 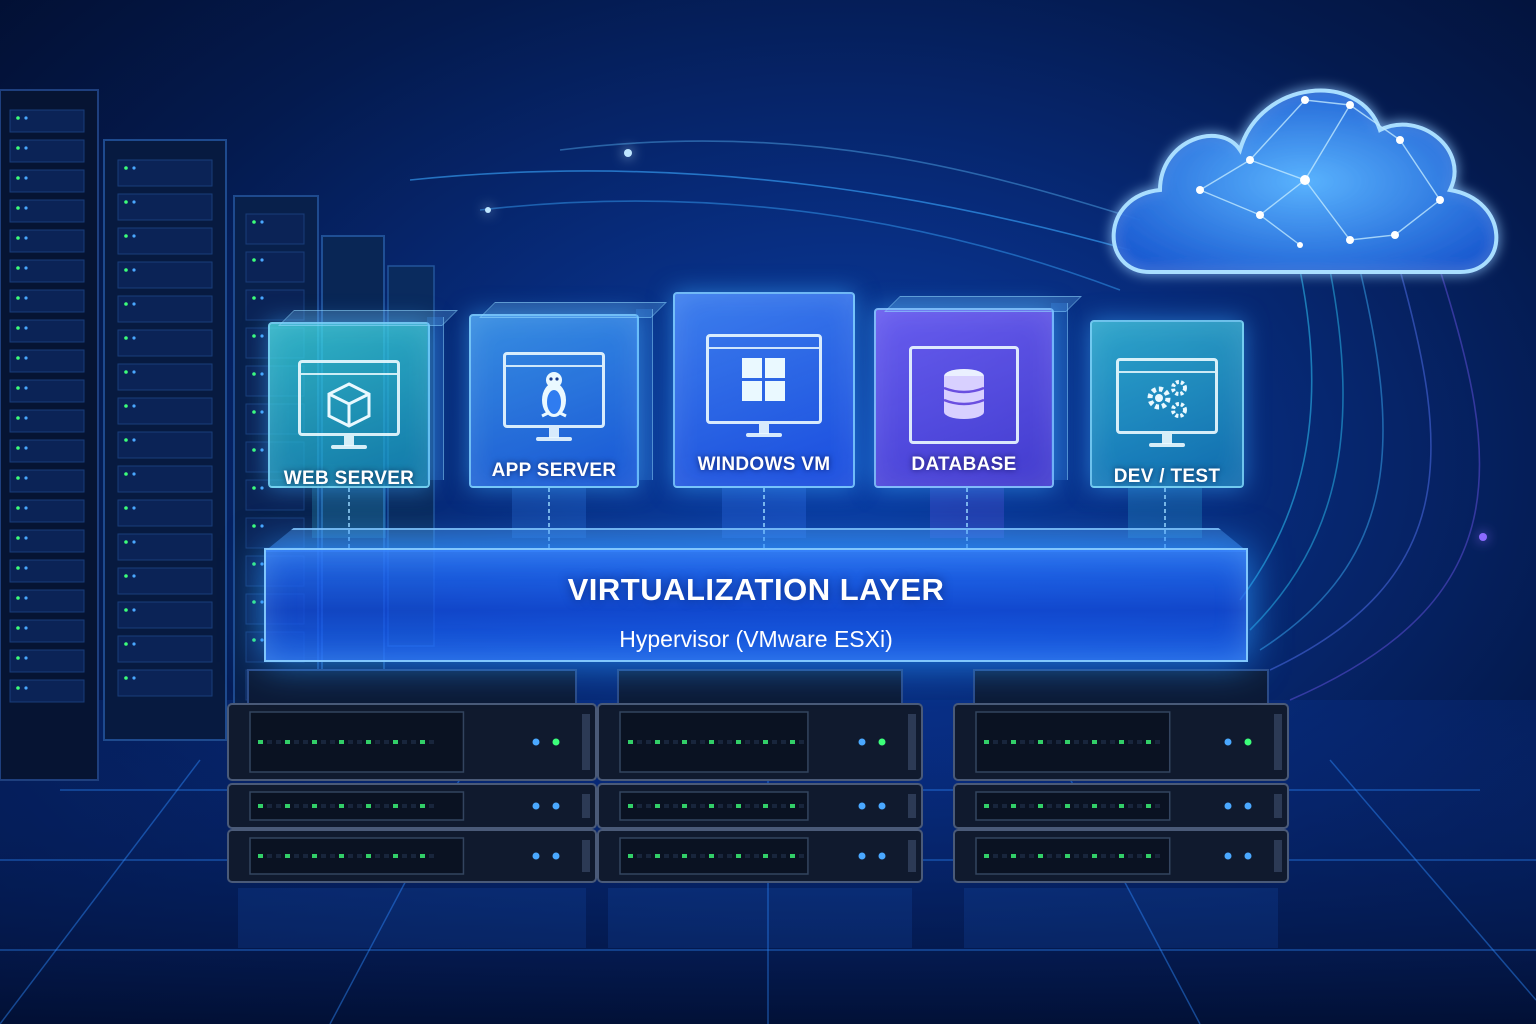 I want to click on vm-label-web-server: WEB SERVER, so click(x=349, y=478).